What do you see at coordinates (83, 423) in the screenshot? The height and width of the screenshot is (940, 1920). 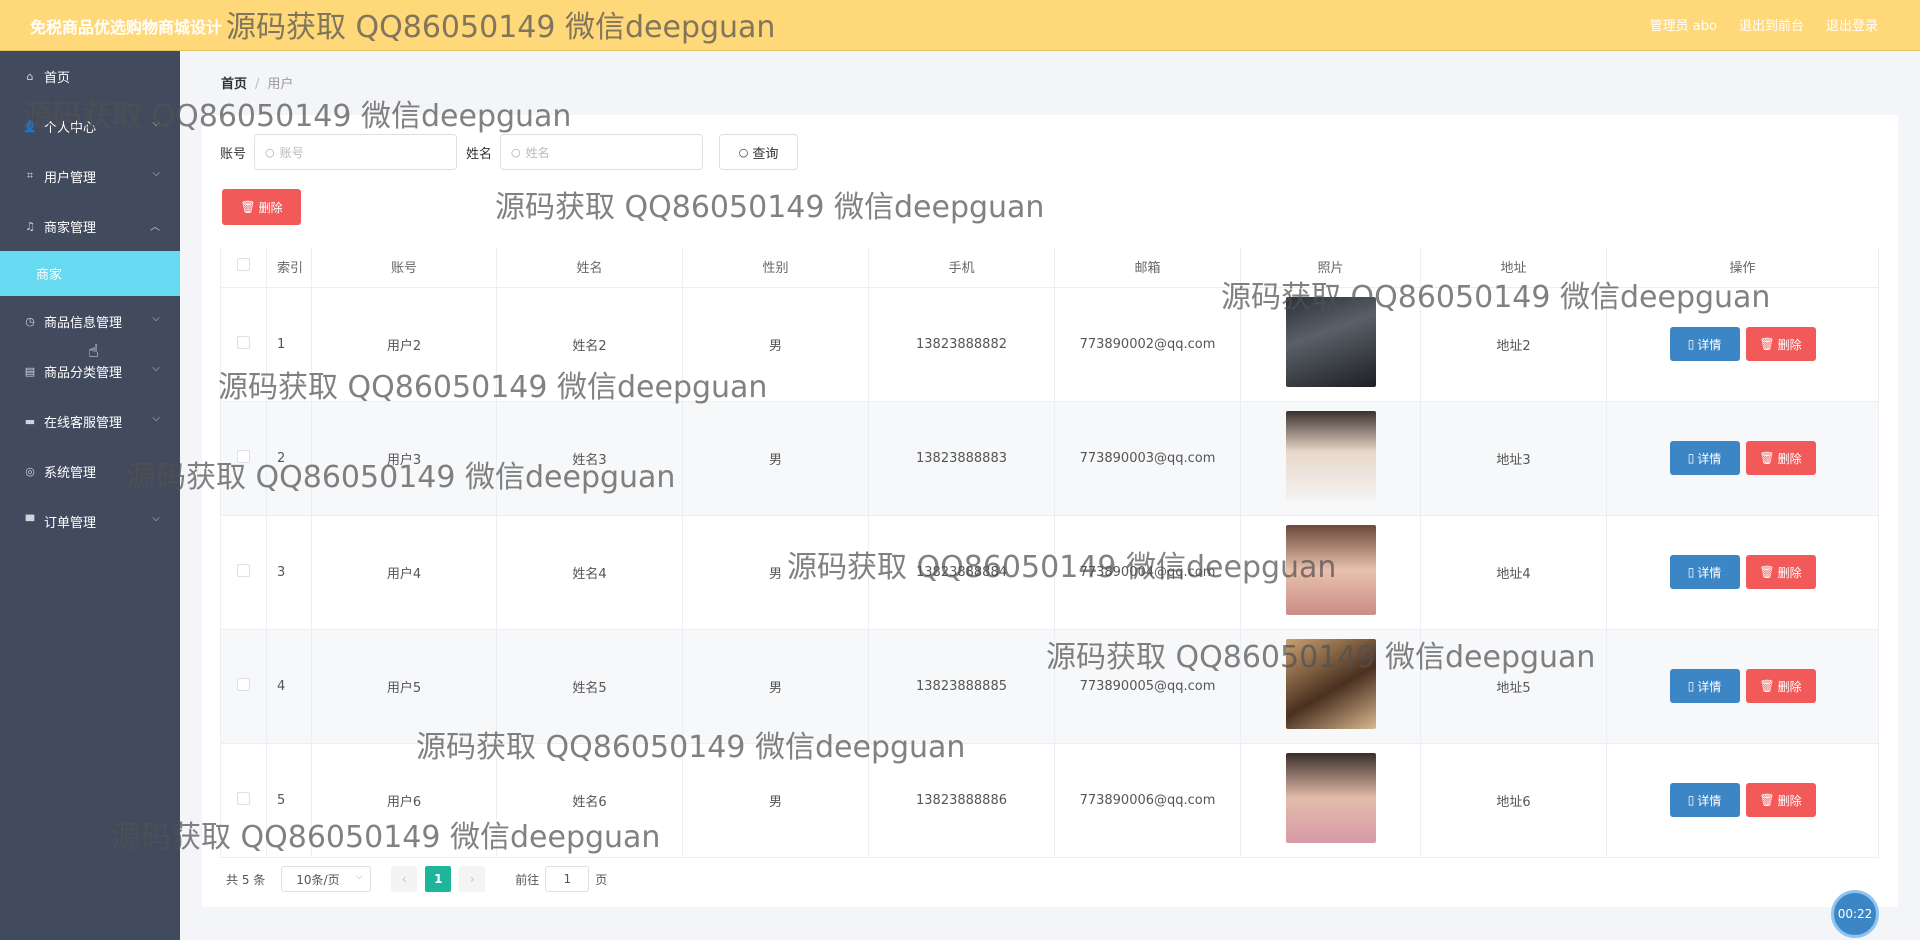 I see `sidebar-item-label: 在线客服管理` at bounding box center [83, 423].